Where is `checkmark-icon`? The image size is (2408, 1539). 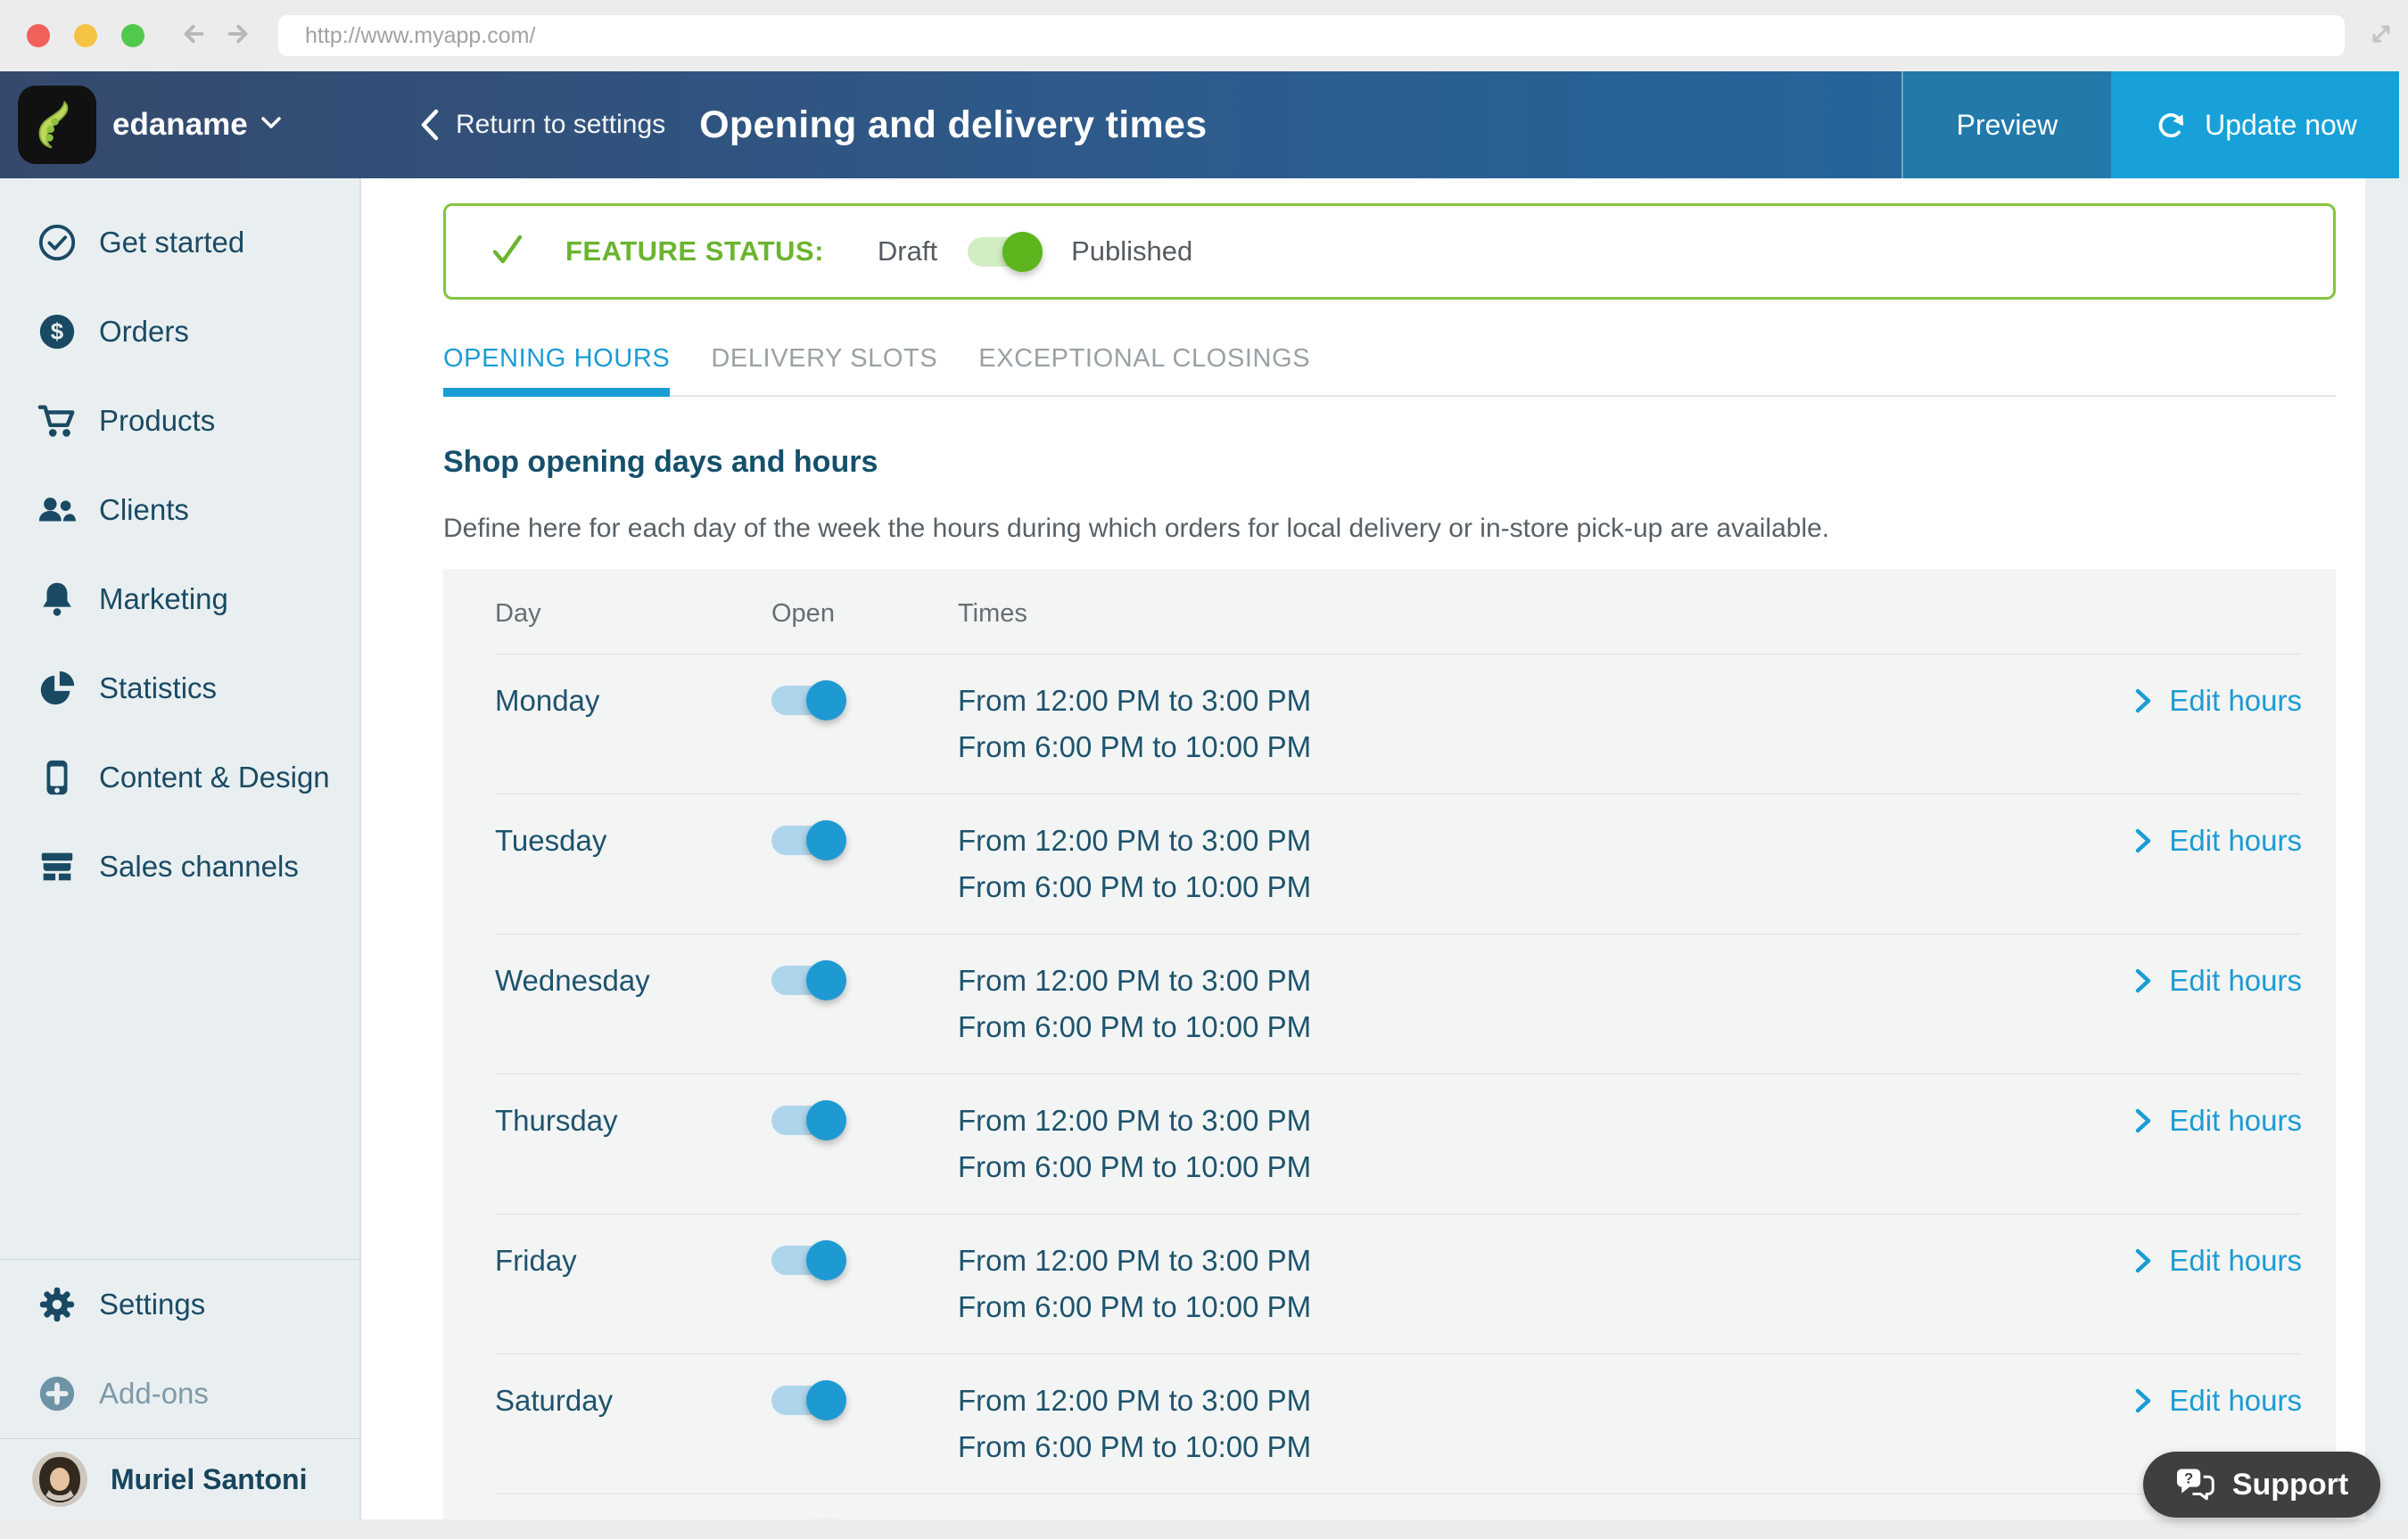
checkmark-icon is located at coordinates (507, 252).